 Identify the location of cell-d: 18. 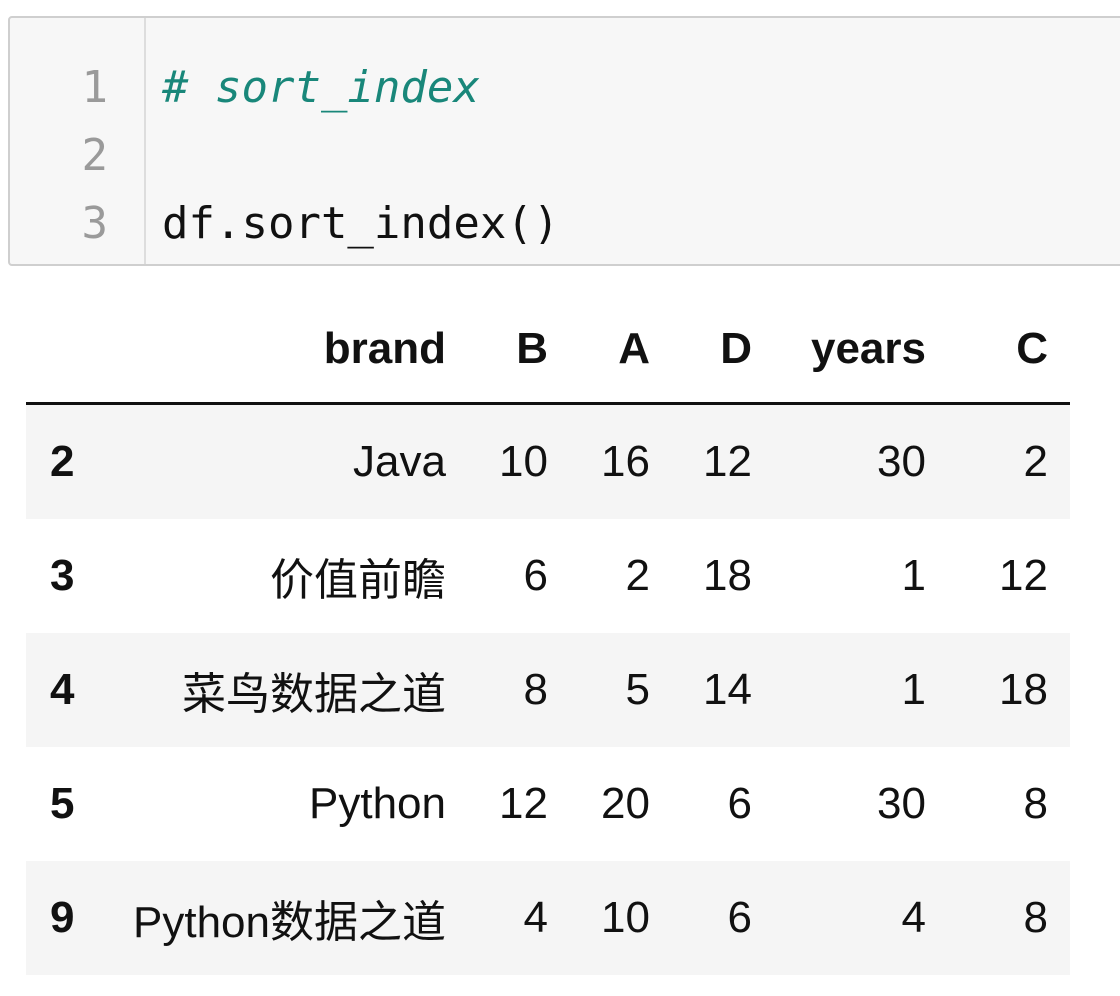
(727, 575).